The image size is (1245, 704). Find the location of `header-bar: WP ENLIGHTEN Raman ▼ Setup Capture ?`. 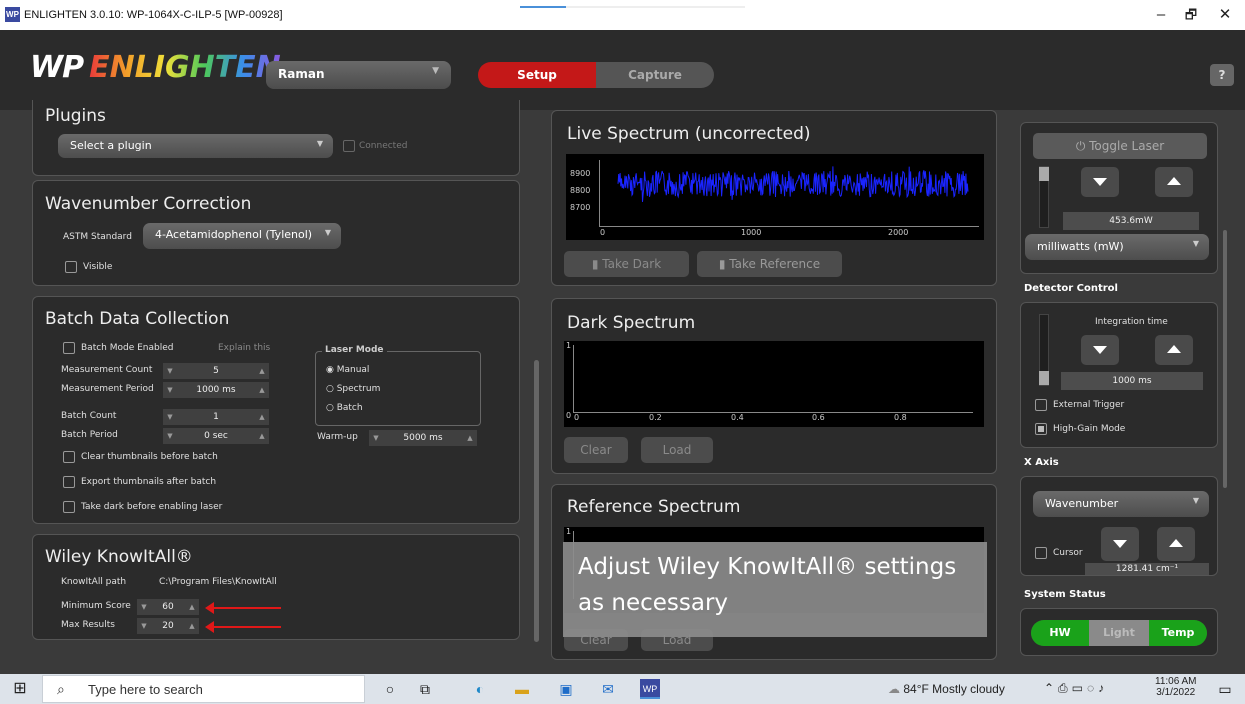

header-bar: WP ENLIGHTEN Raman ▼ Setup Capture ? is located at coordinates (622, 70).